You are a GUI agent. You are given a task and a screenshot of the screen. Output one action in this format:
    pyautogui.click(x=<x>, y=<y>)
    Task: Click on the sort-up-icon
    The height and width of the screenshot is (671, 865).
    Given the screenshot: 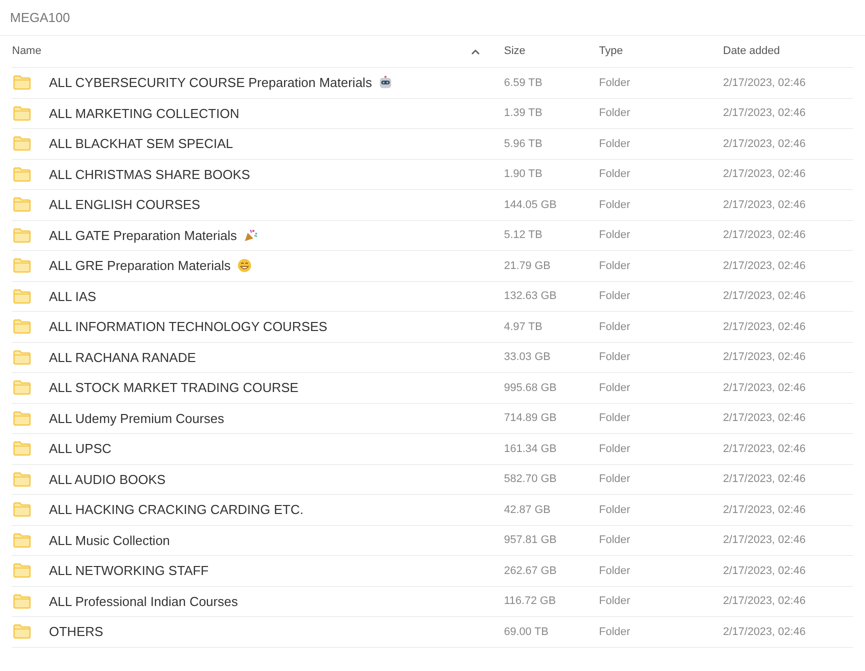 What is the action you would take?
    pyautogui.click(x=475, y=51)
    